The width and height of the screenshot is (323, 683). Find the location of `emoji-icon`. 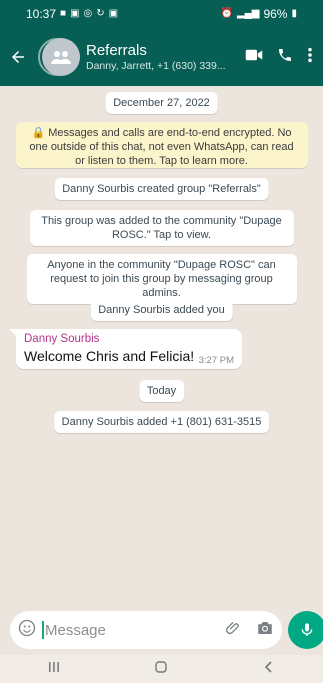

emoji-icon is located at coordinates (27, 627).